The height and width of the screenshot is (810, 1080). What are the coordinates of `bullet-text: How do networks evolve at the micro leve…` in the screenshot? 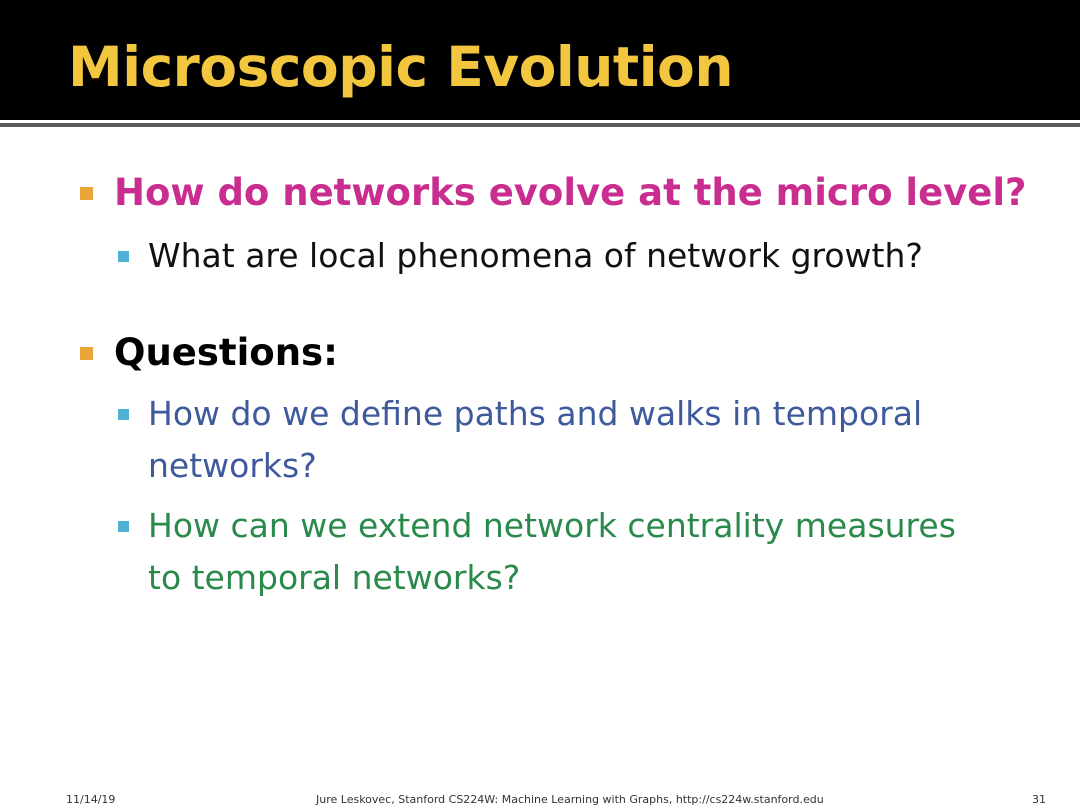 It's located at (570, 192).